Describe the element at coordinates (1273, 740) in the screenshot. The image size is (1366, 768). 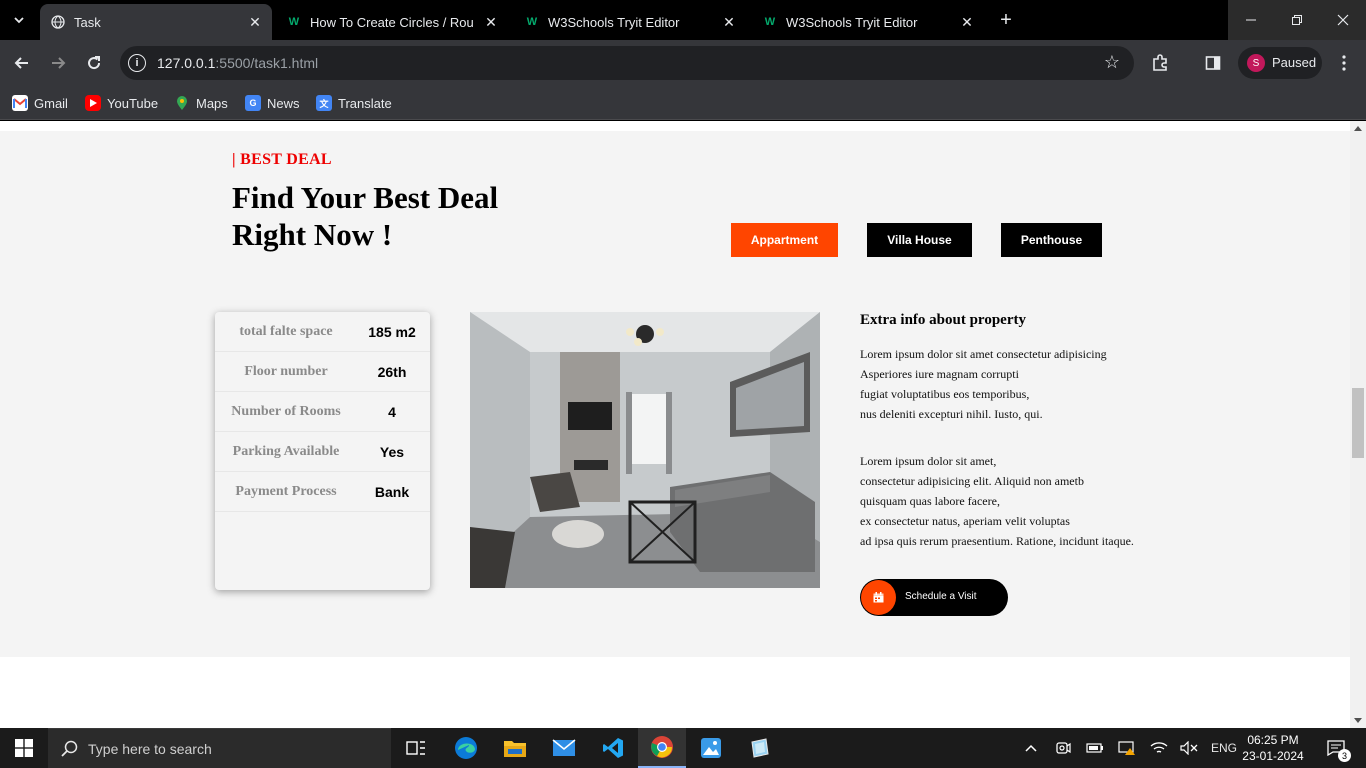
I see `clock-time: 06:25 PM` at that location.